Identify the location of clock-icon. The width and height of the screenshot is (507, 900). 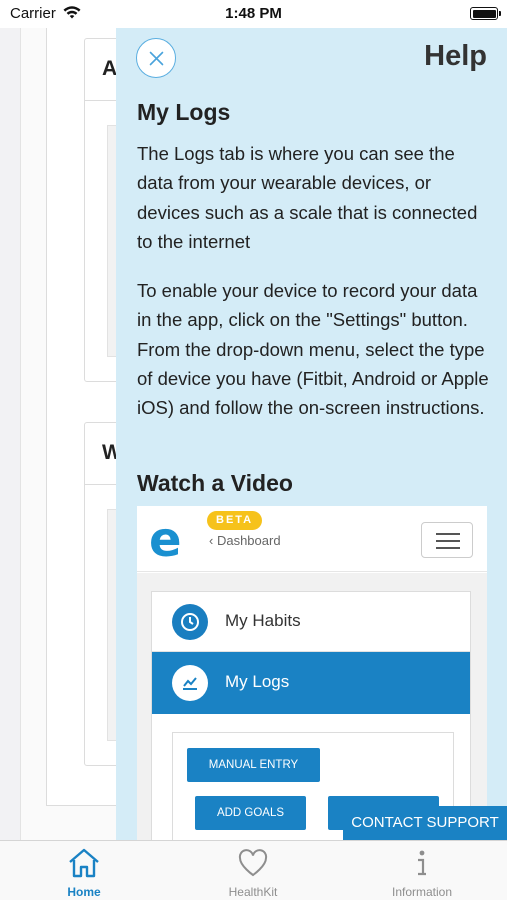
(190, 622).